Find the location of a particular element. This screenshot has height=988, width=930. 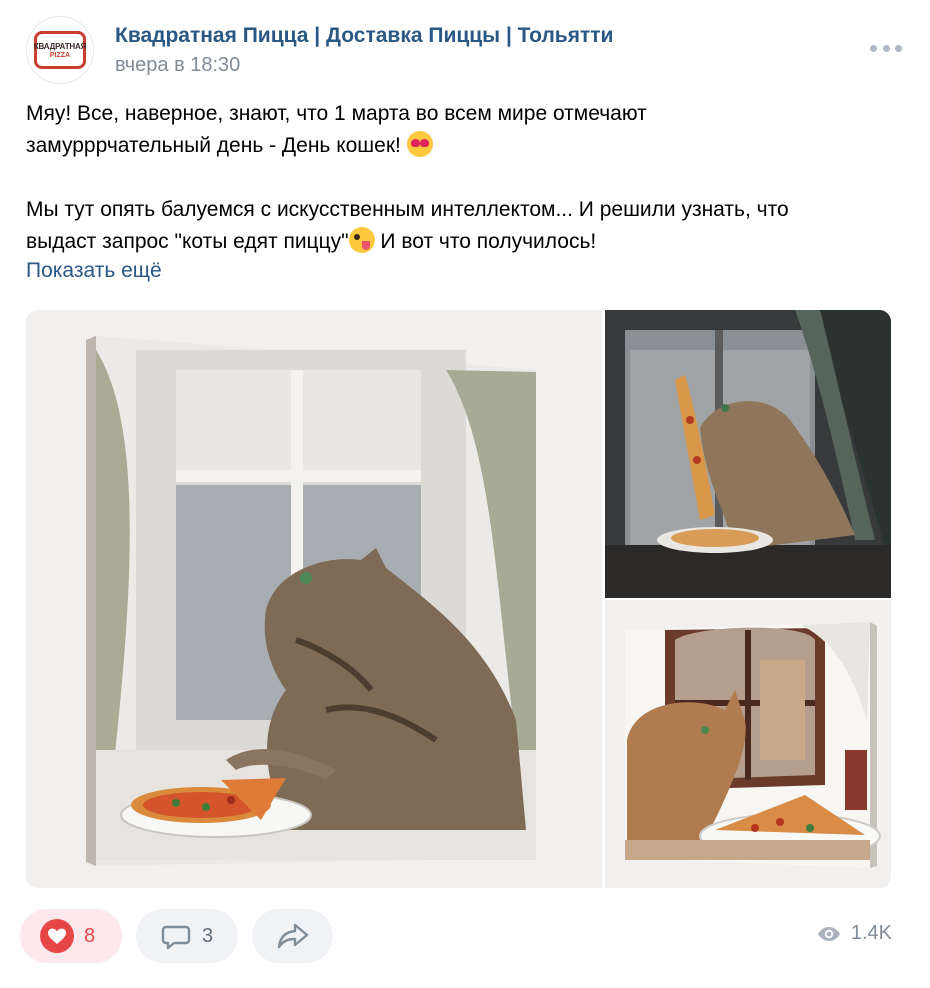

more-options-icon is located at coordinates (886, 48).